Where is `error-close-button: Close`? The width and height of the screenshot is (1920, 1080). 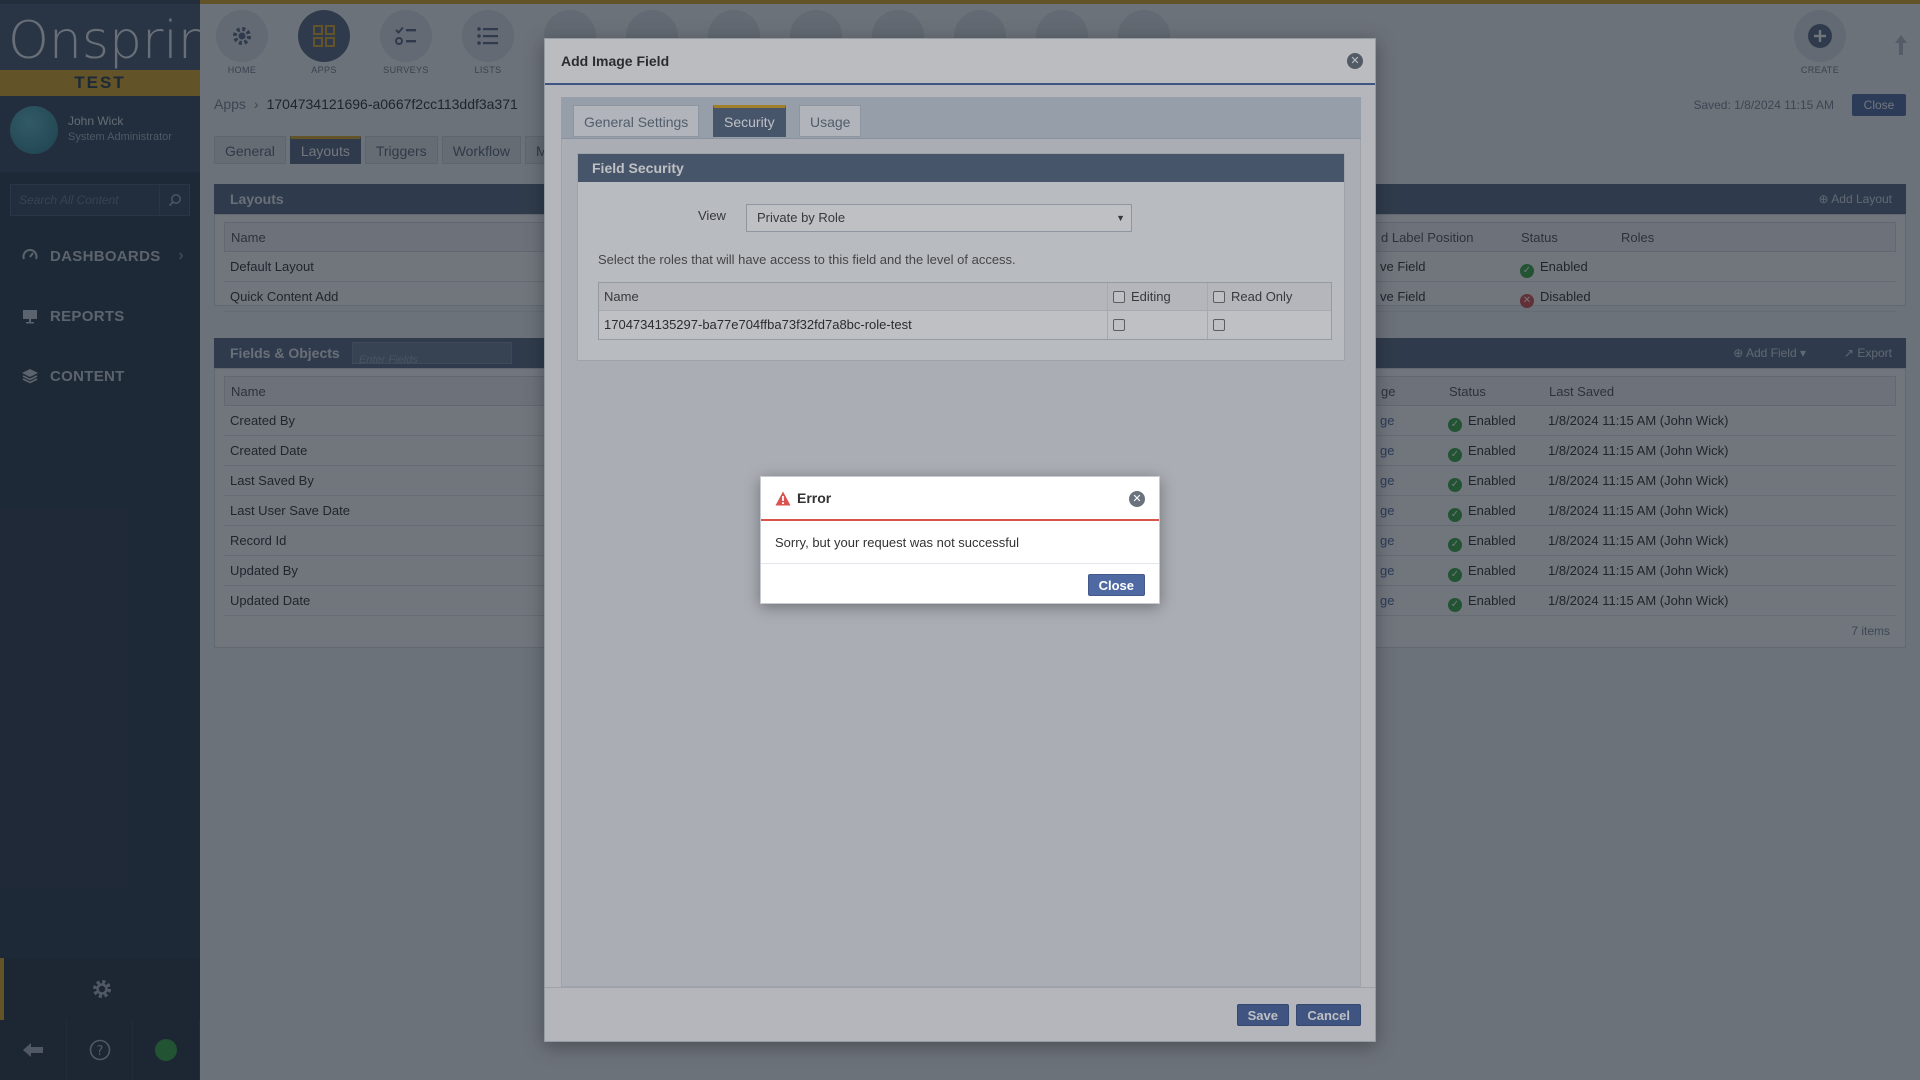 error-close-button: Close is located at coordinates (1116, 585).